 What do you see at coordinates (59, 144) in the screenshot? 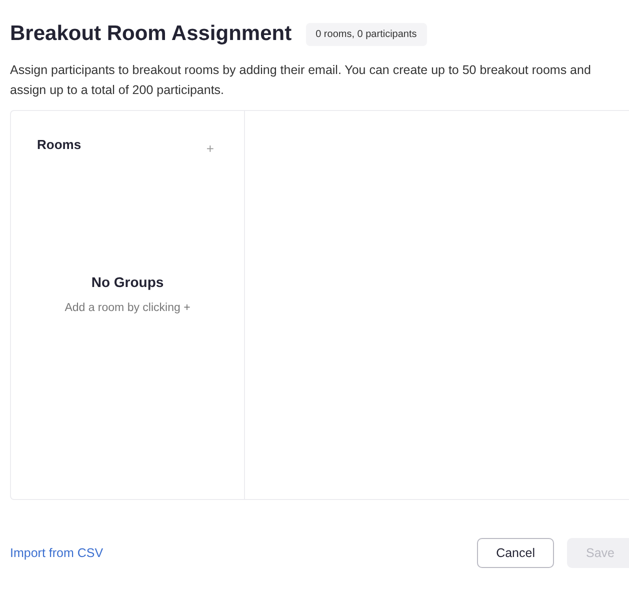
I see `rooms-heading: Rooms` at bounding box center [59, 144].